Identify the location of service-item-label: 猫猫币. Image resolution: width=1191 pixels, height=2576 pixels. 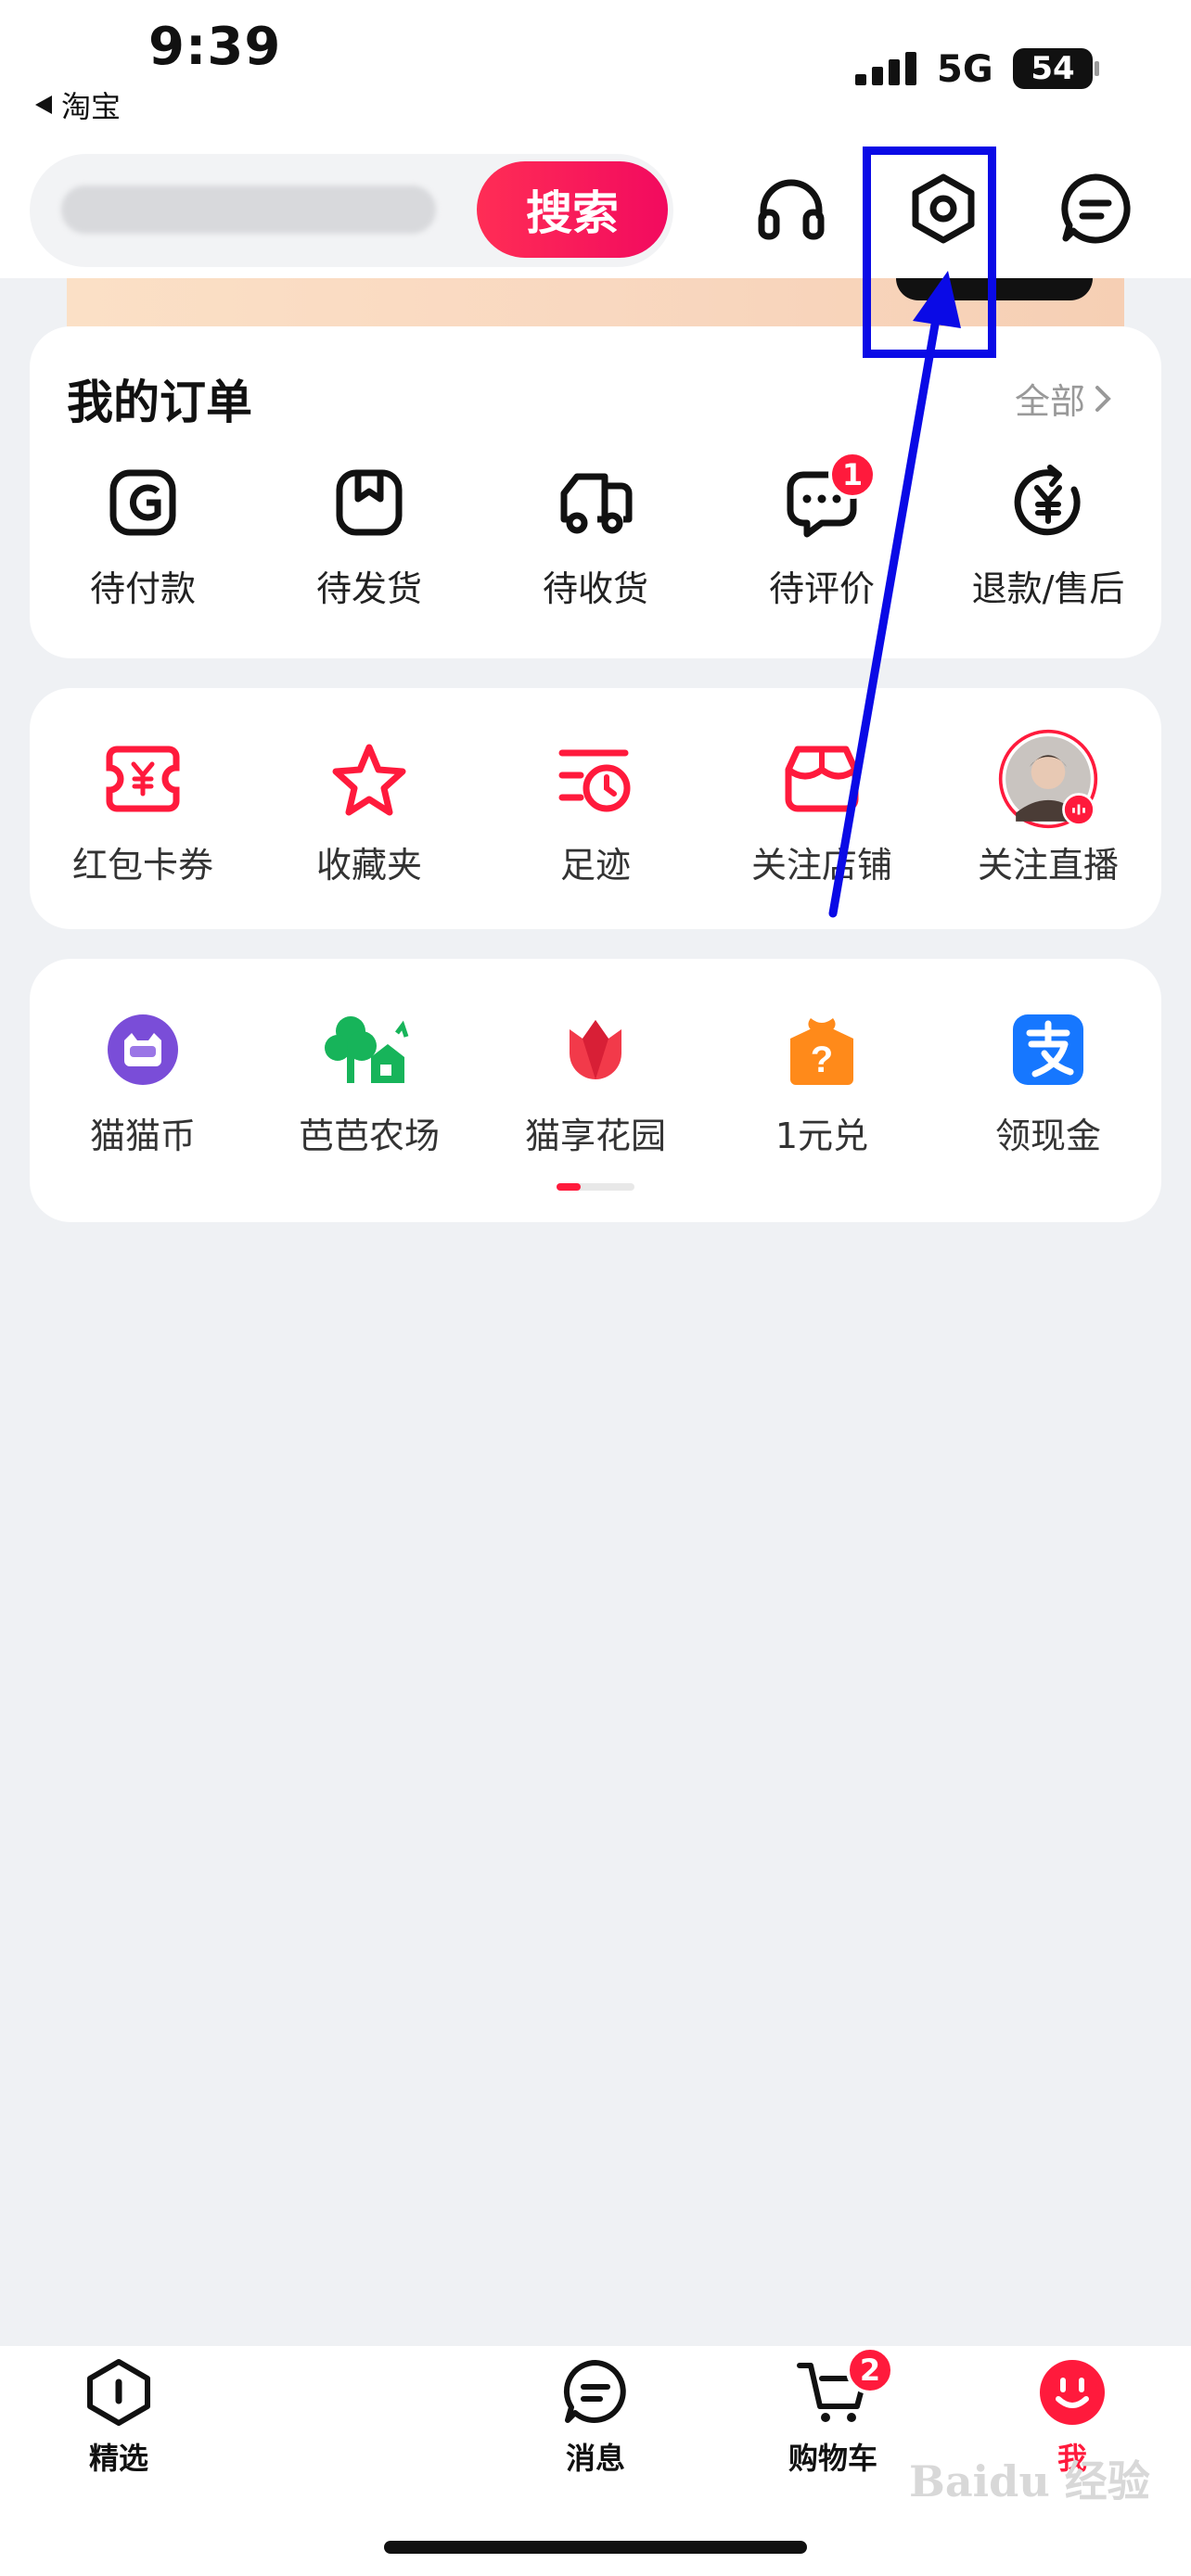
(142, 1136).